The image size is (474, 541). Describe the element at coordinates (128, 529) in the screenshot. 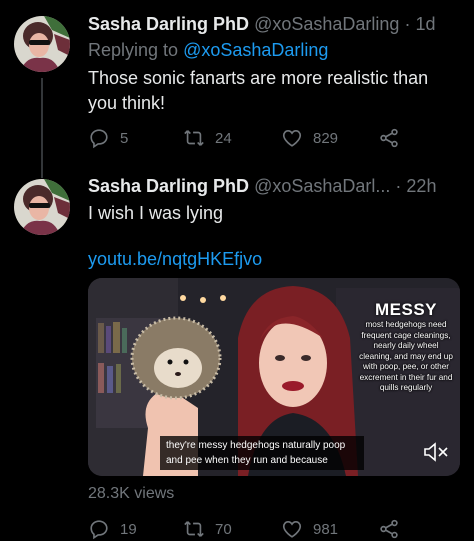

I see `reply-count: 19` at that location.